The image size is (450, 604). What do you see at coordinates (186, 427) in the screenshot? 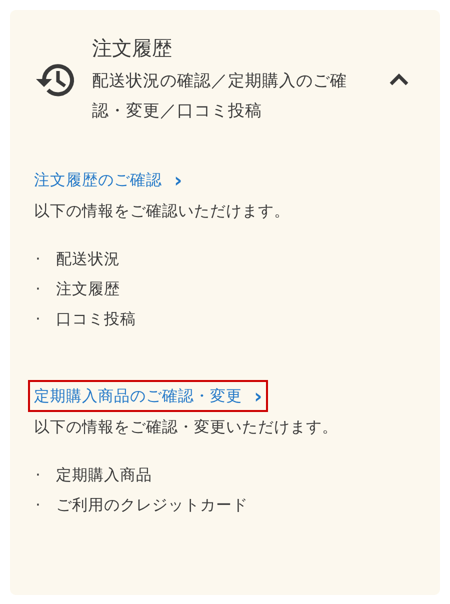
I see `description-text: 以下の情報をご確認・変更いただけます。` at bounding box center [186, 427].